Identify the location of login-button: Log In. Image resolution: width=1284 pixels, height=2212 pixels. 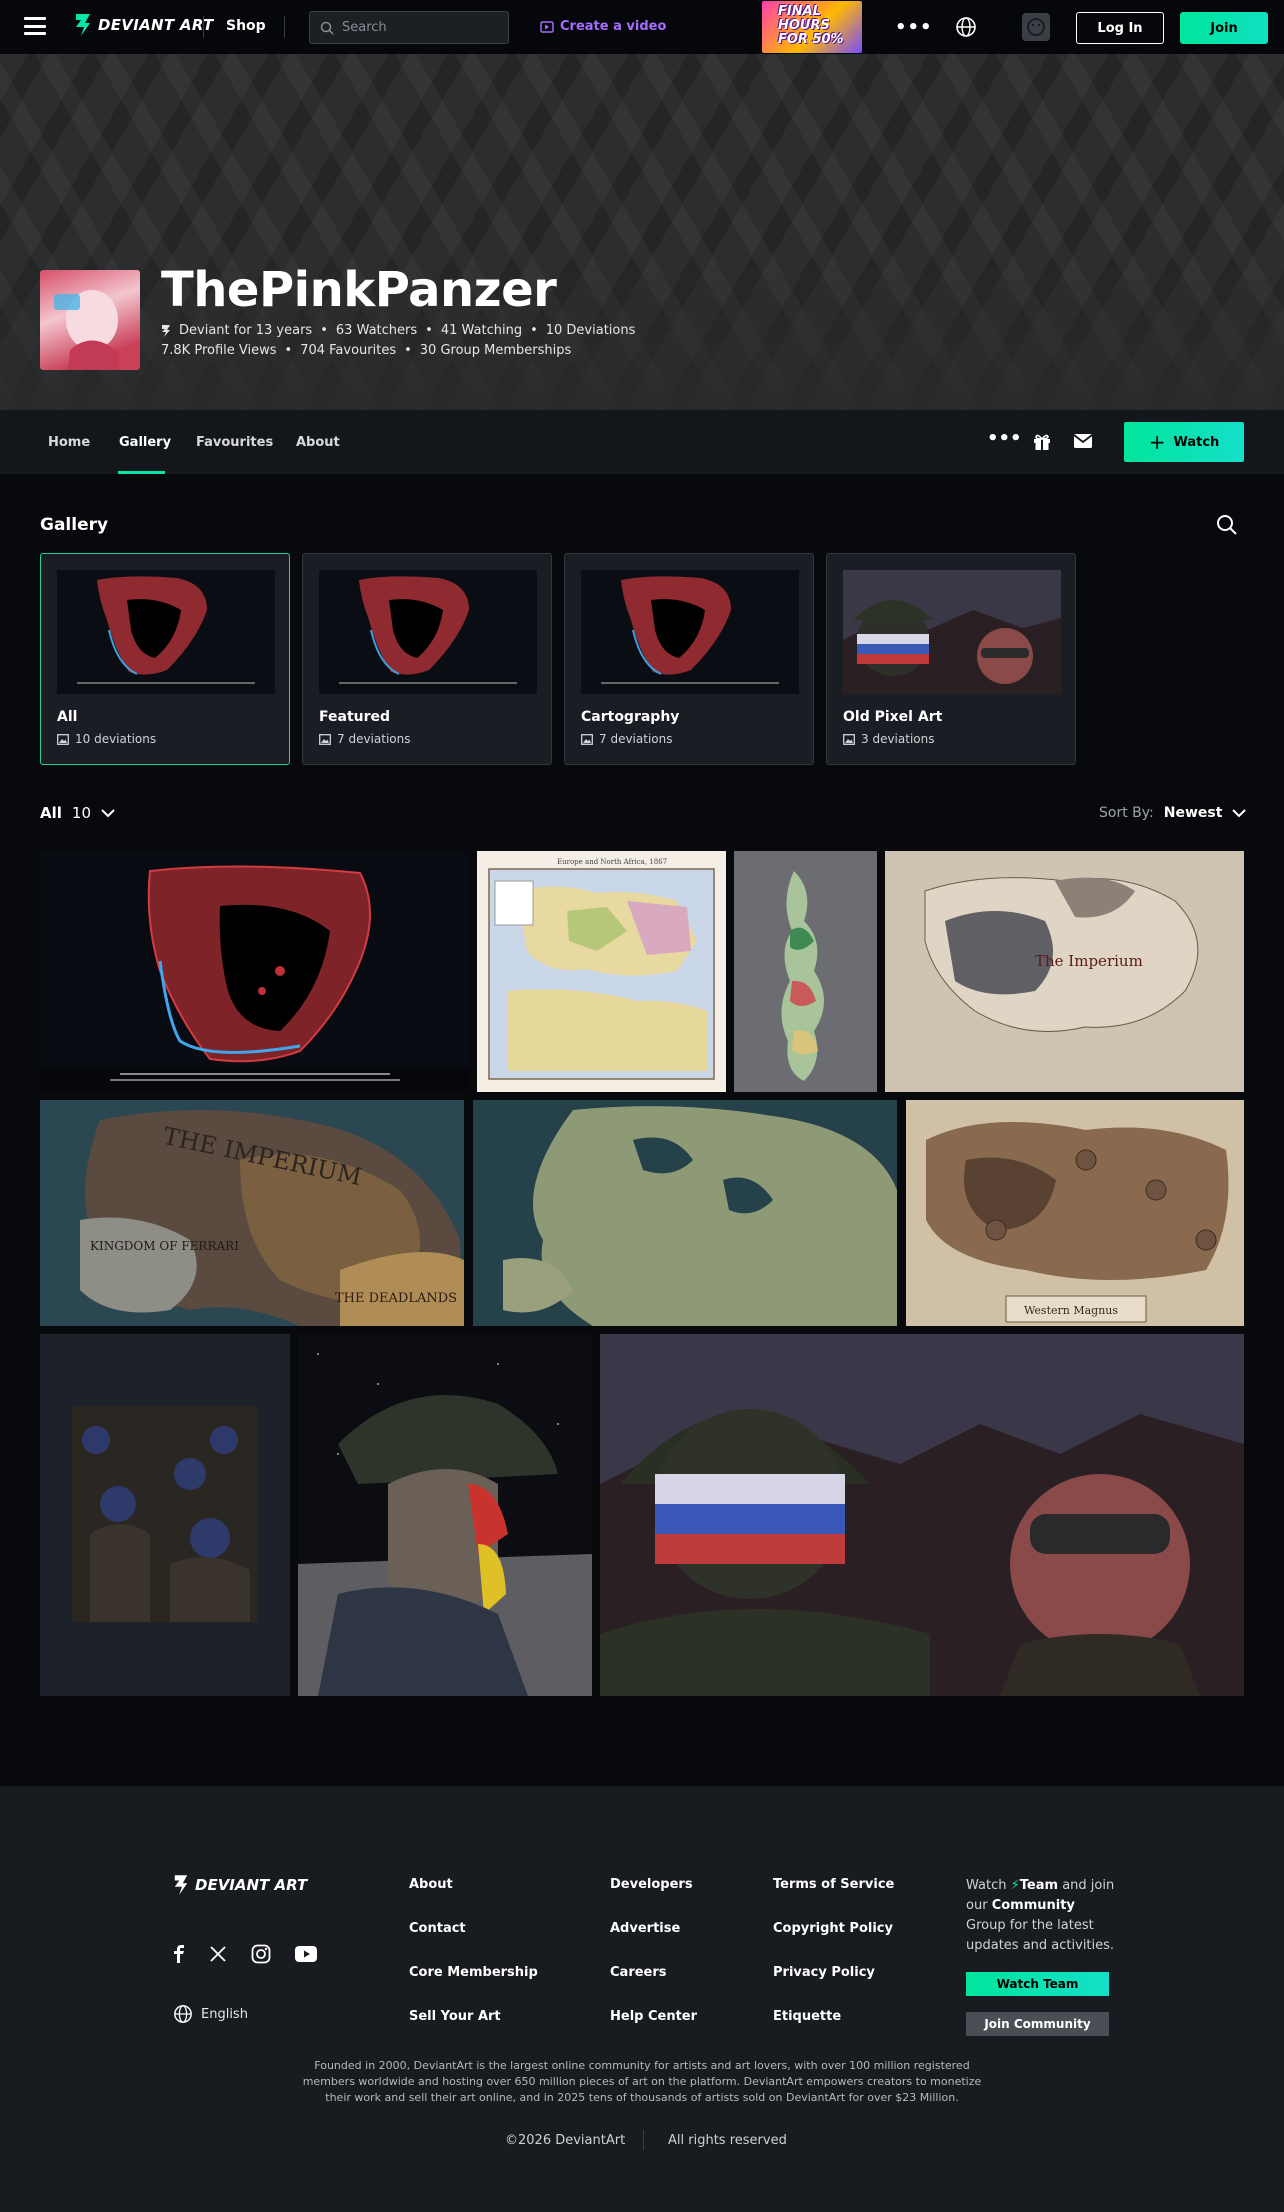
(1120, 28).